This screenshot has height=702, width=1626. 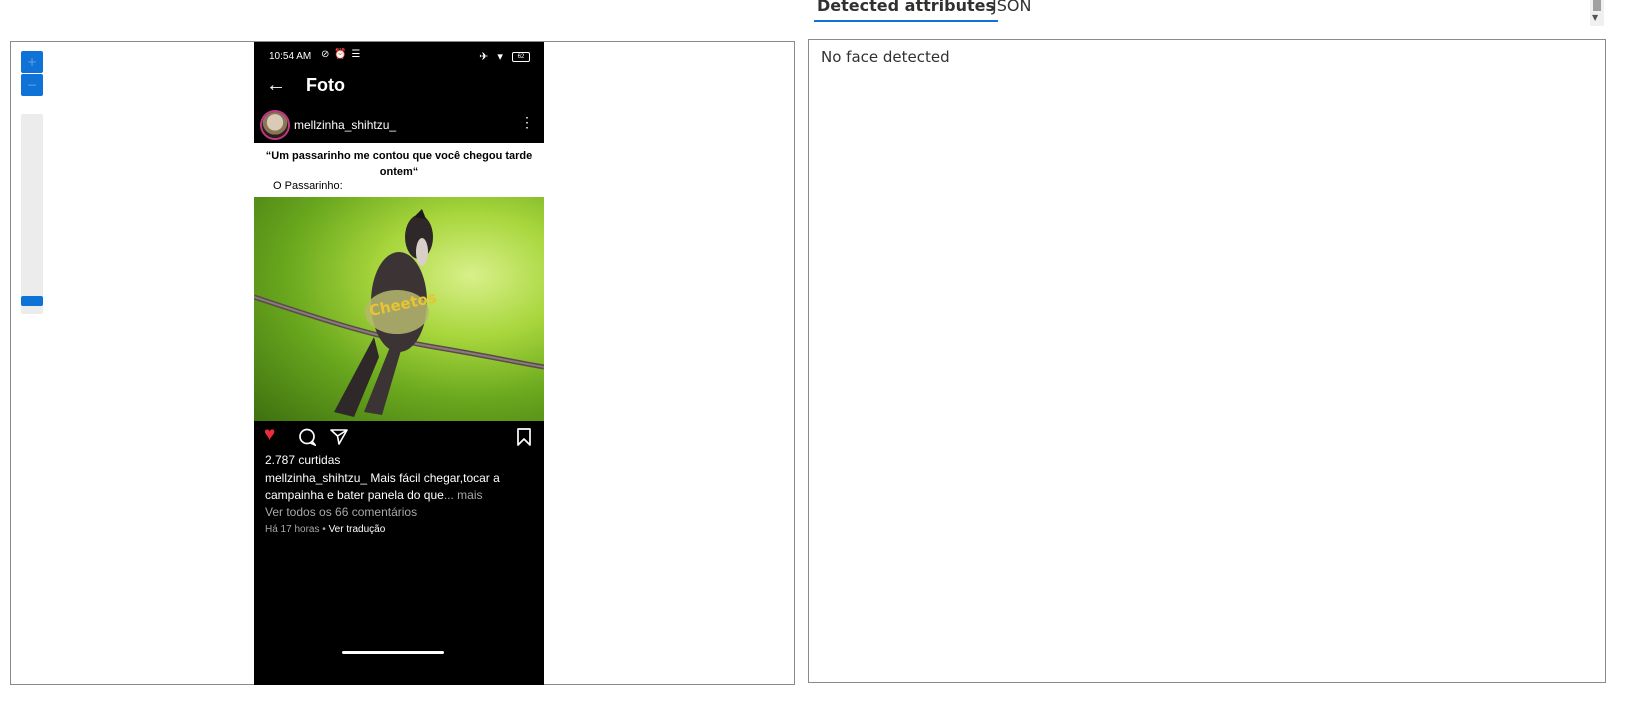 I want to click on post-action-bar: ♥, so click(x=399, y=436).